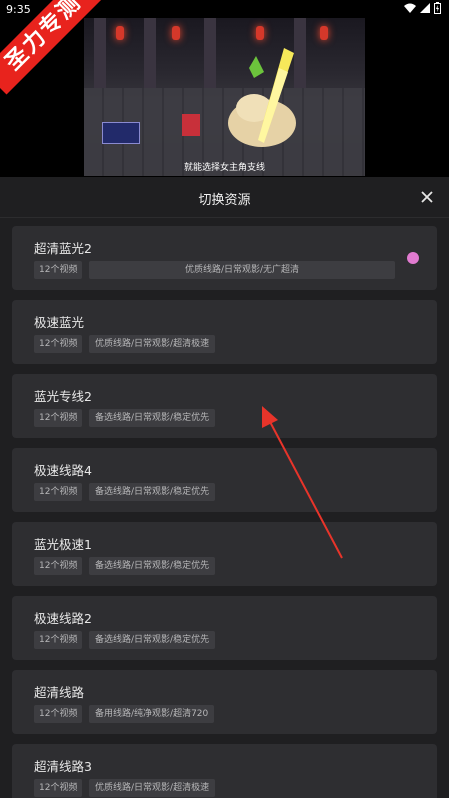  What do you see at coordinates (63, 544) in the screenshot?
I see `source-name: 蓝光极速1` at bounding box center [63, 544].